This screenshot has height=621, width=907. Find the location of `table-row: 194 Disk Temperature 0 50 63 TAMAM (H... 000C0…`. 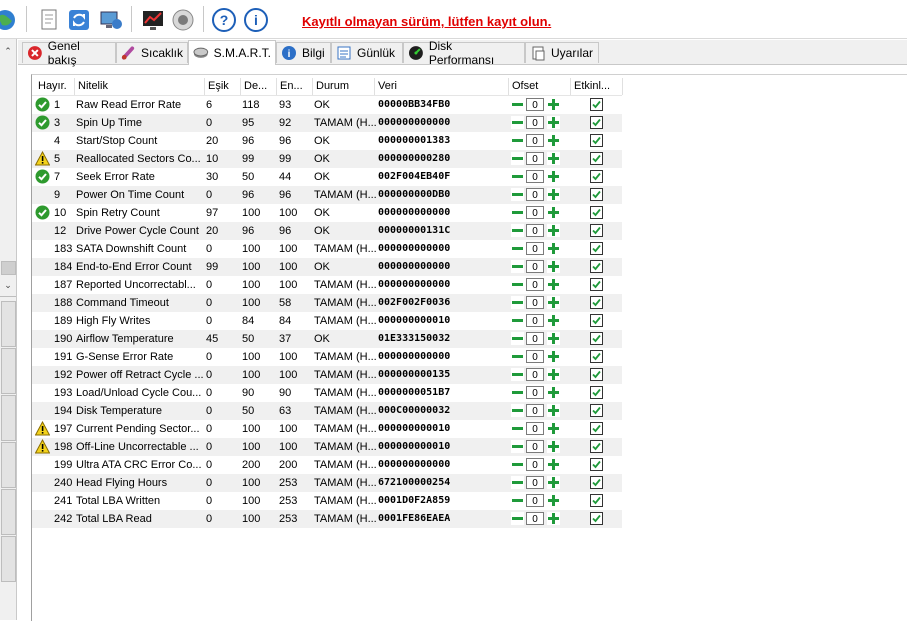

table-row: 194 Disk Temperature 0 50 63 TAMAM (H... 000C0… is located at coordinates (327, 411).